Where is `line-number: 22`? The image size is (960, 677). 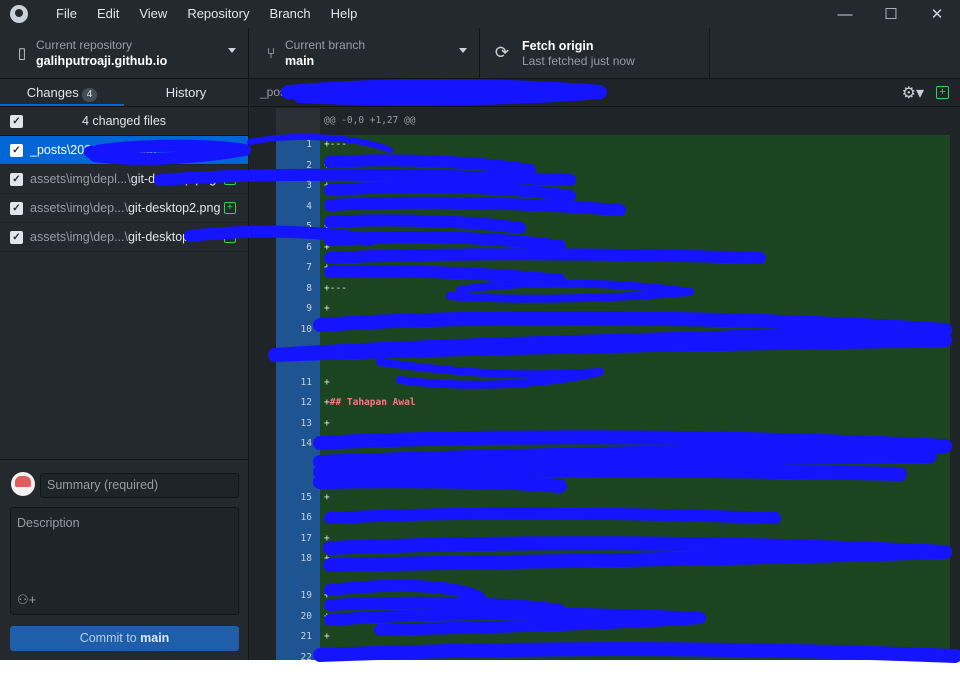 line-number: 22 is located at coordinates (298, 653).